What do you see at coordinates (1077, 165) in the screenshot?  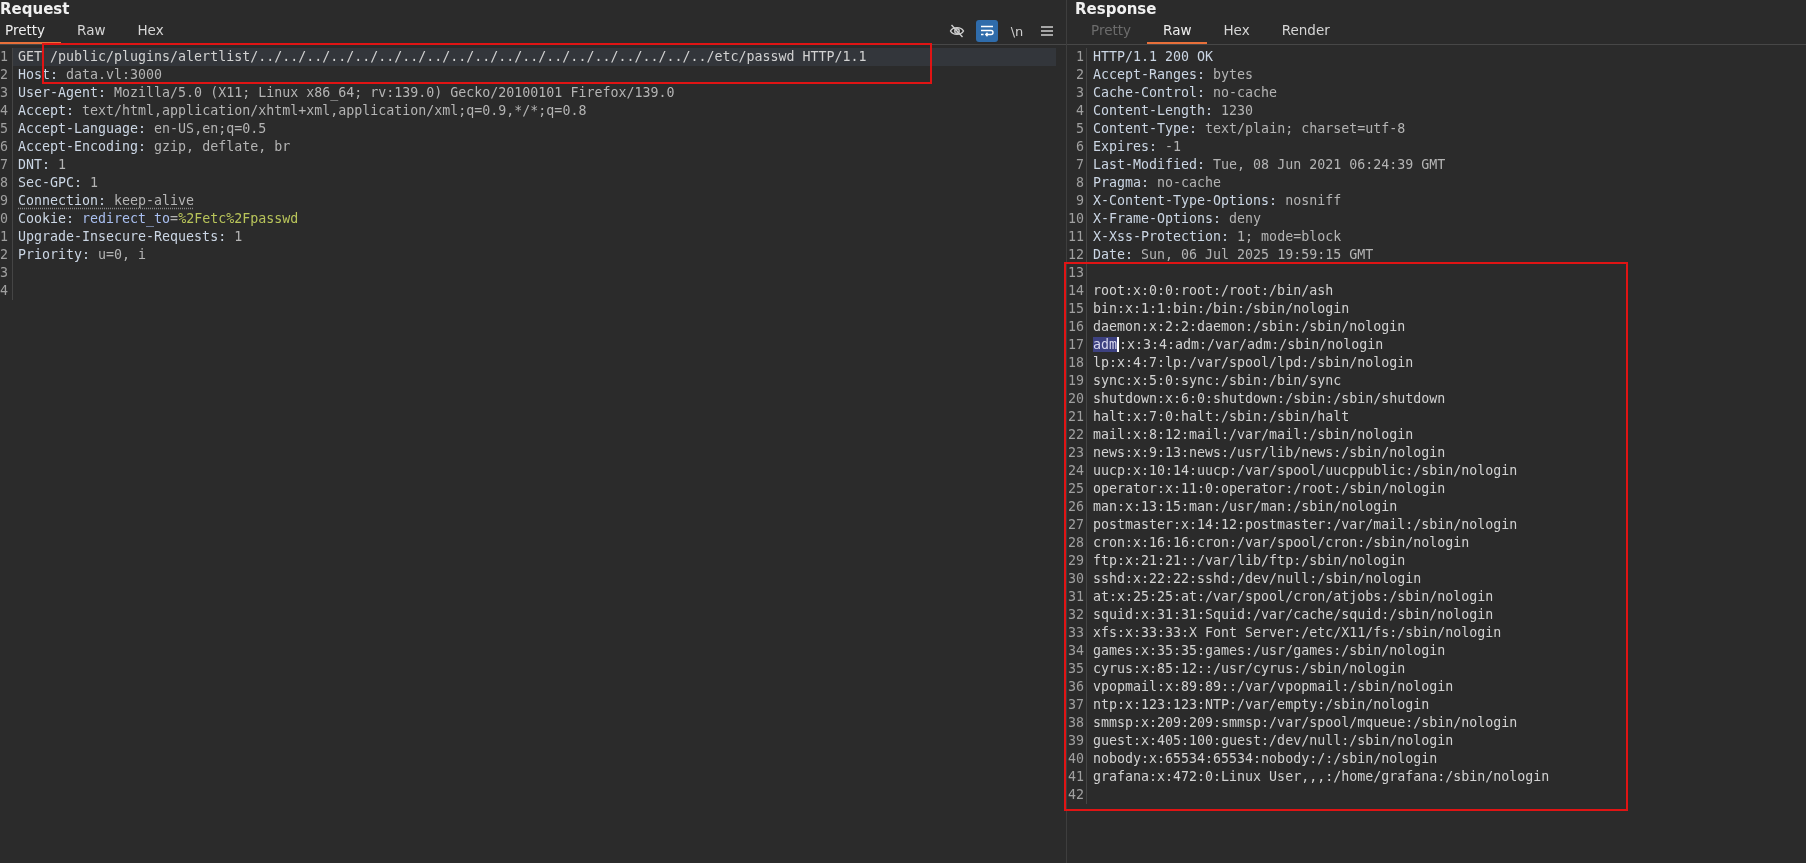 I see `line-number: 7` at bounding box center [1077, 165].